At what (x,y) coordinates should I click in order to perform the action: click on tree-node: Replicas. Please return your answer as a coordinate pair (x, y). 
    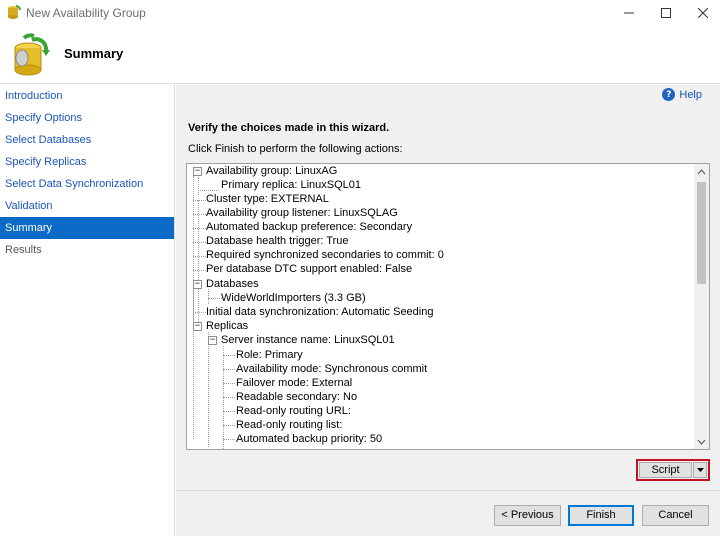
    Looking at the image, I should click on (227, 326).